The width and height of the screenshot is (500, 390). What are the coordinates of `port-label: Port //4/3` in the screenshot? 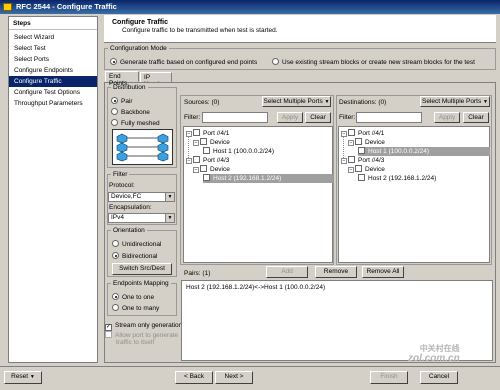 It's located at (371, 160).